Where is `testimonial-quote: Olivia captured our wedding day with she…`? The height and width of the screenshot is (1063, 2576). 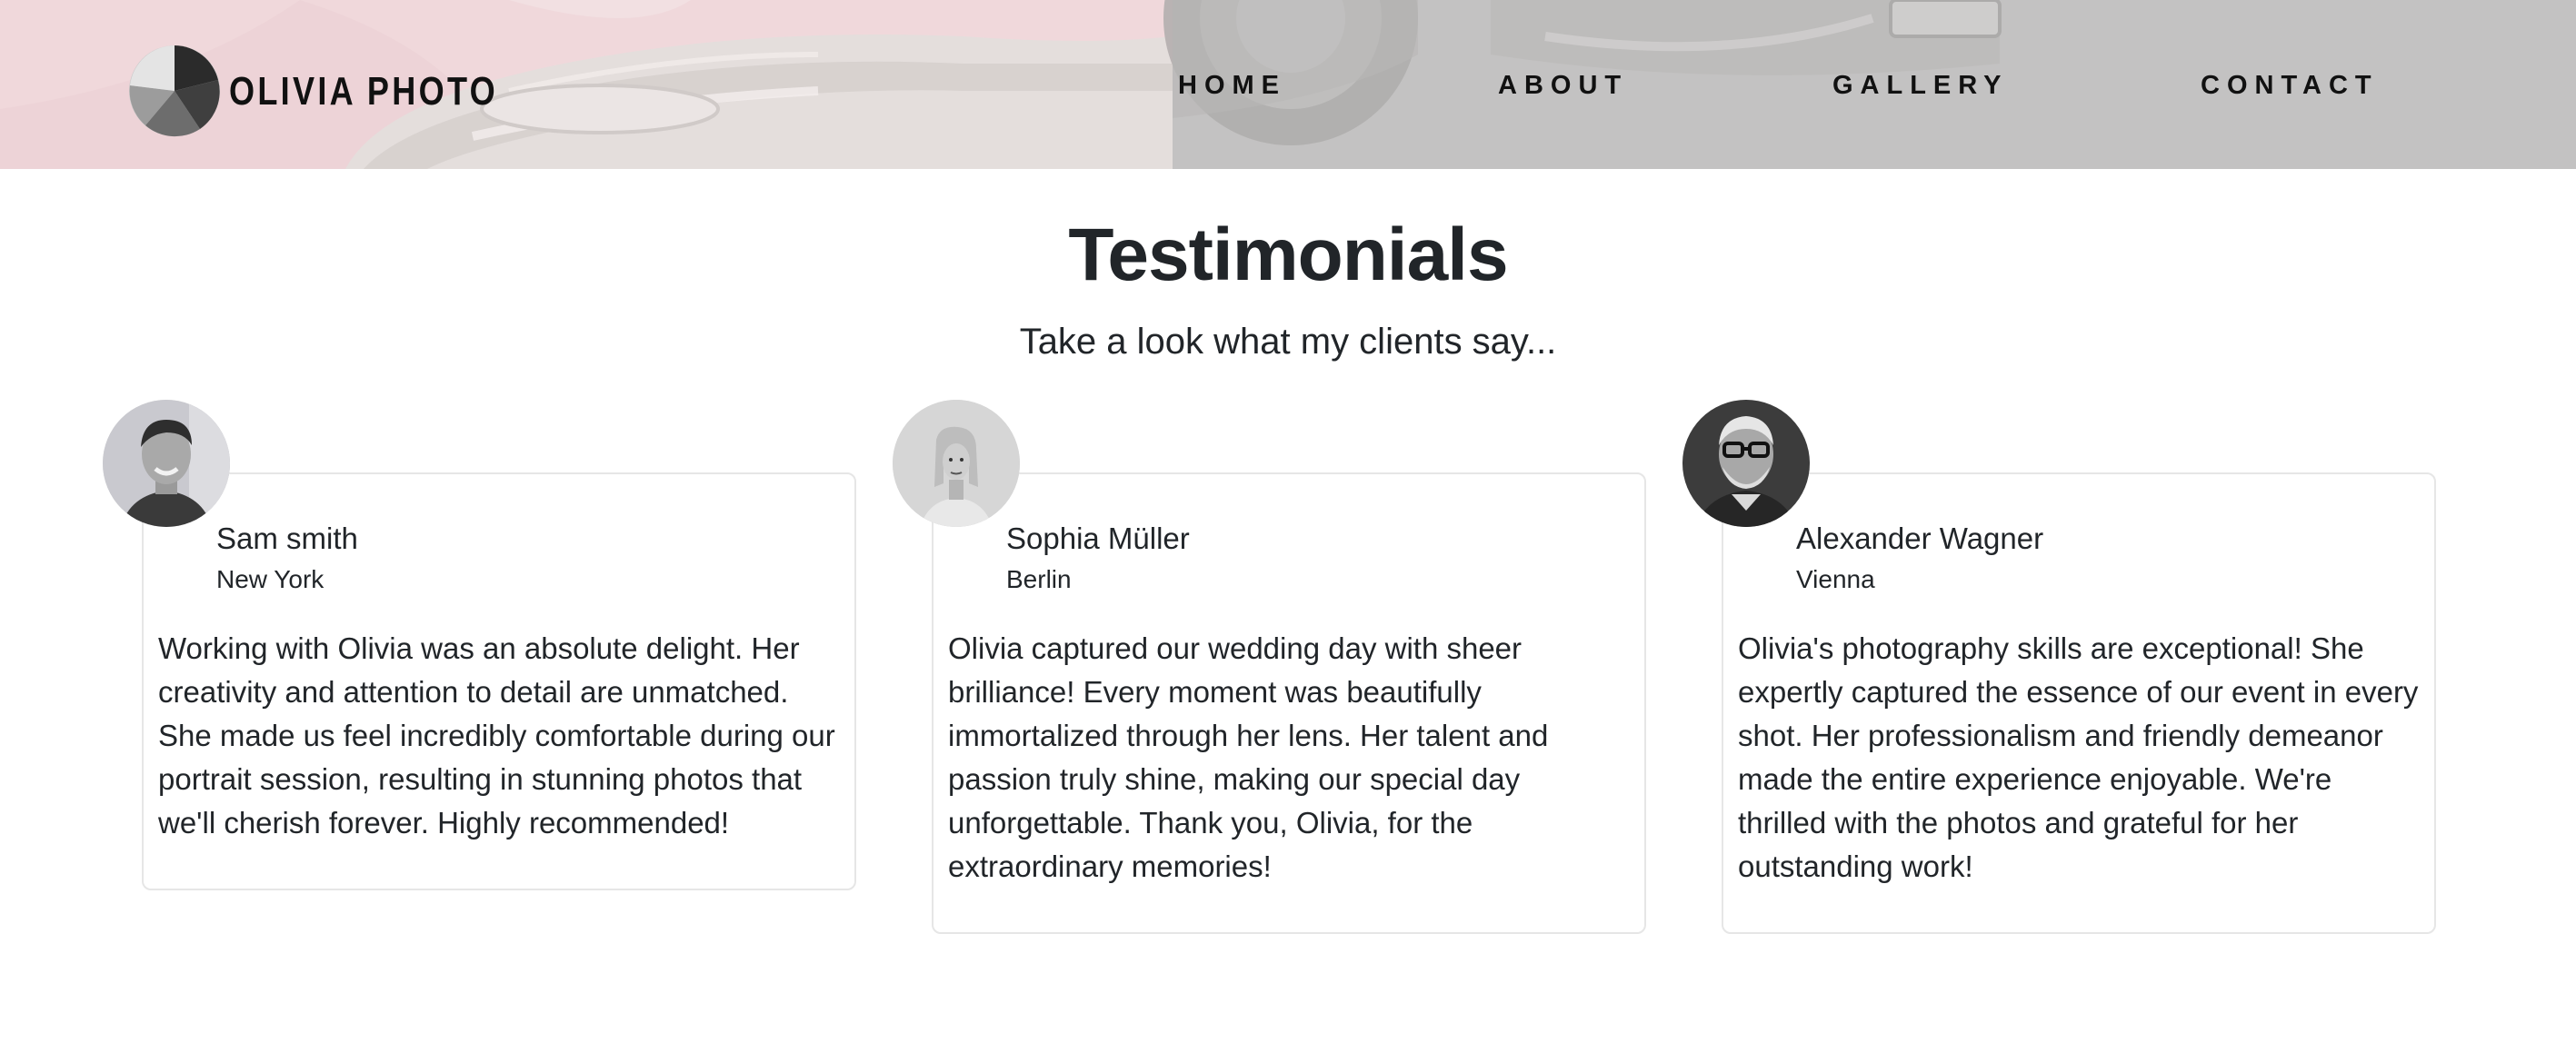 testimonial-quote: Olivia captured our wedding day with she… is located at coordinates (1248, 757).